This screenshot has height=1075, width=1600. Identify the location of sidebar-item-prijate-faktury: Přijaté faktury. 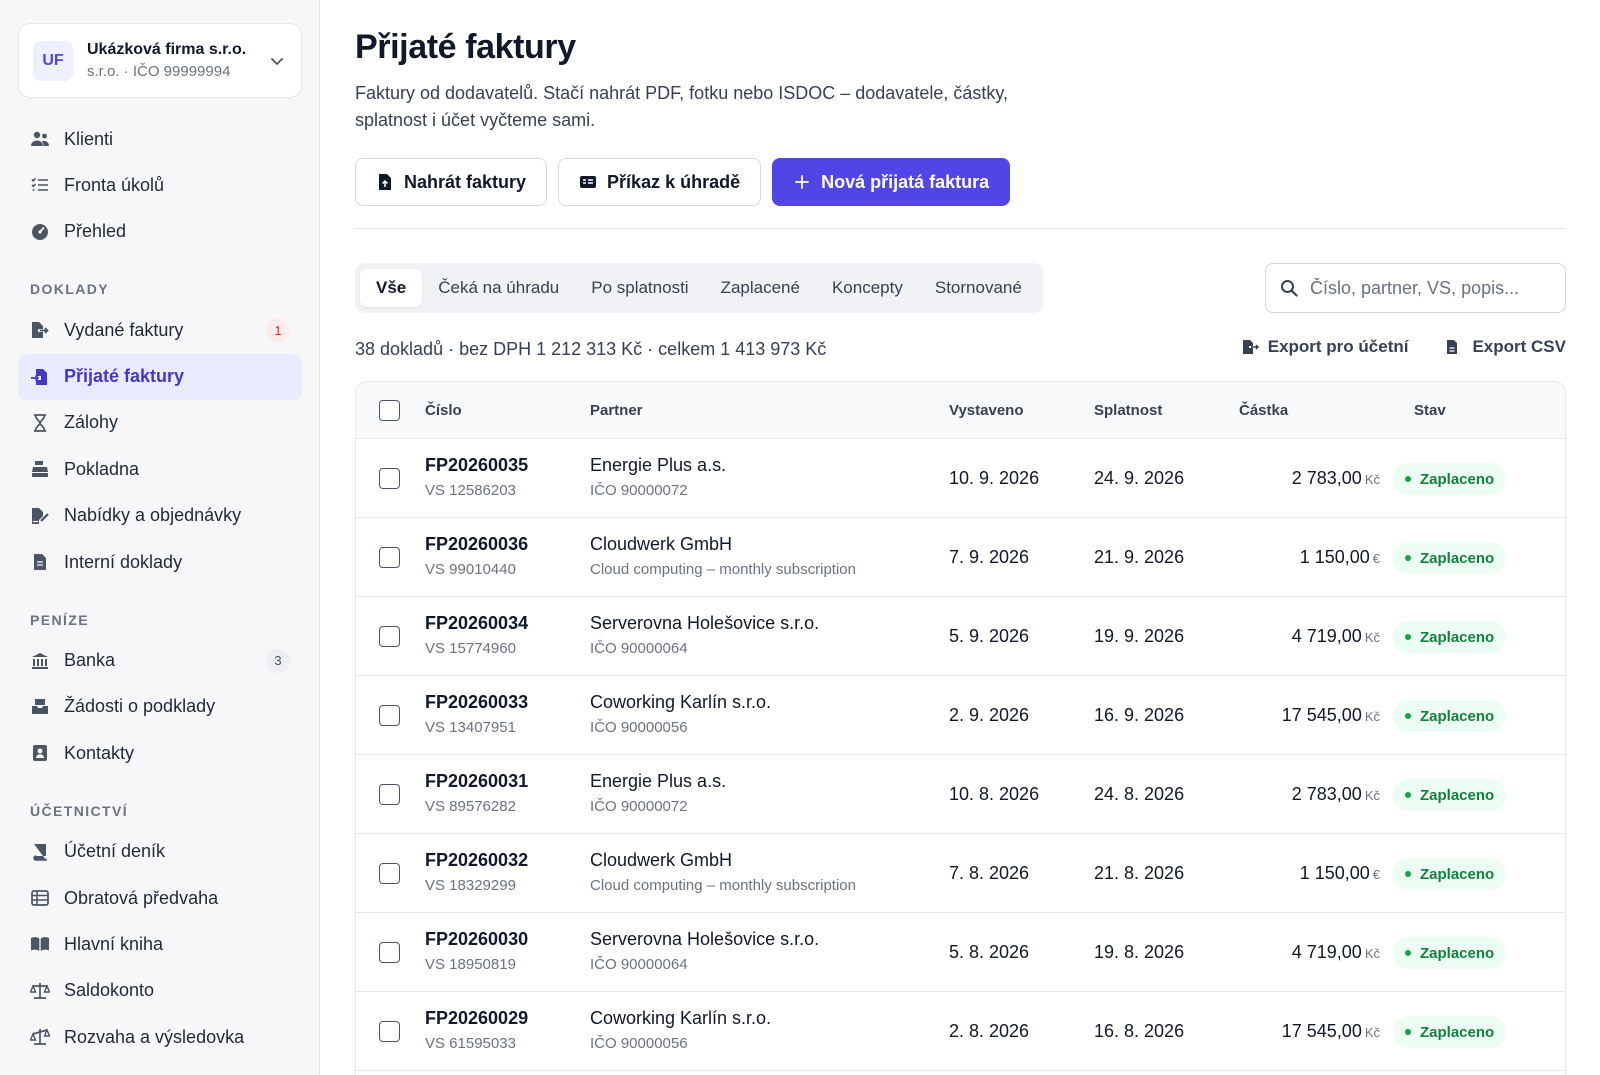
(160, 376).